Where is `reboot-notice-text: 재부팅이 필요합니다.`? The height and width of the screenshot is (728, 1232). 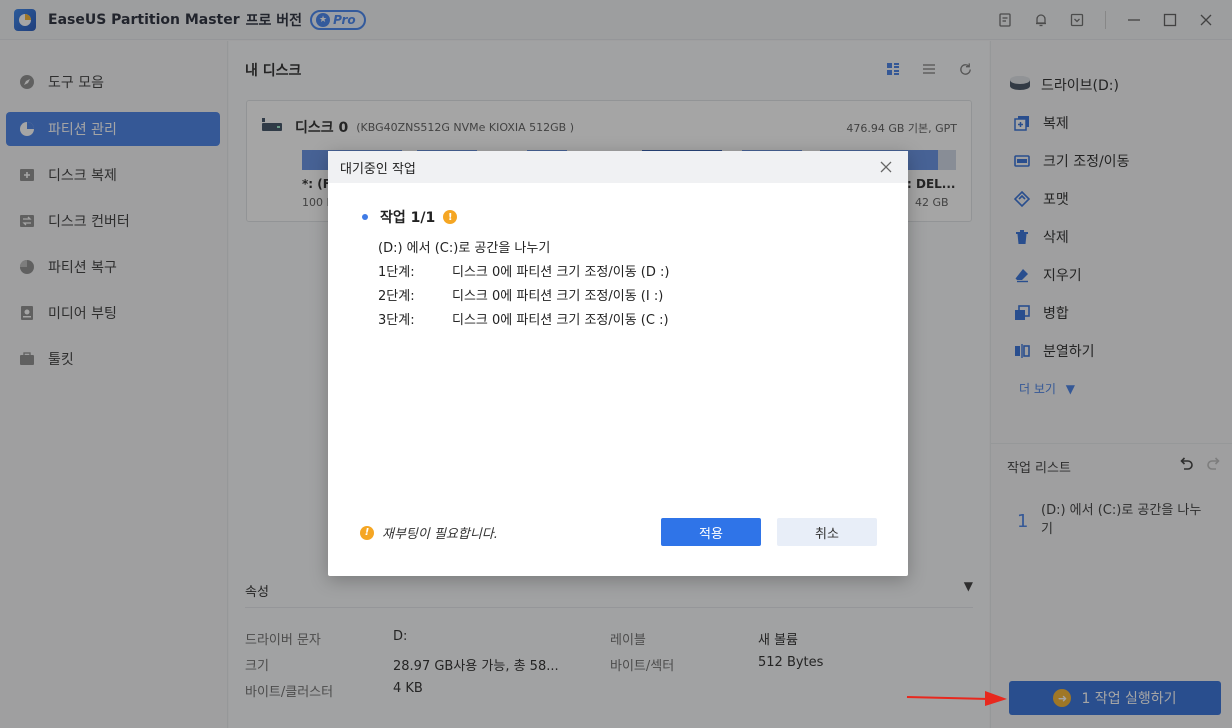
reboot-notice-text: 재부팅이 필요합니다. is located at coordinates (440, 534).